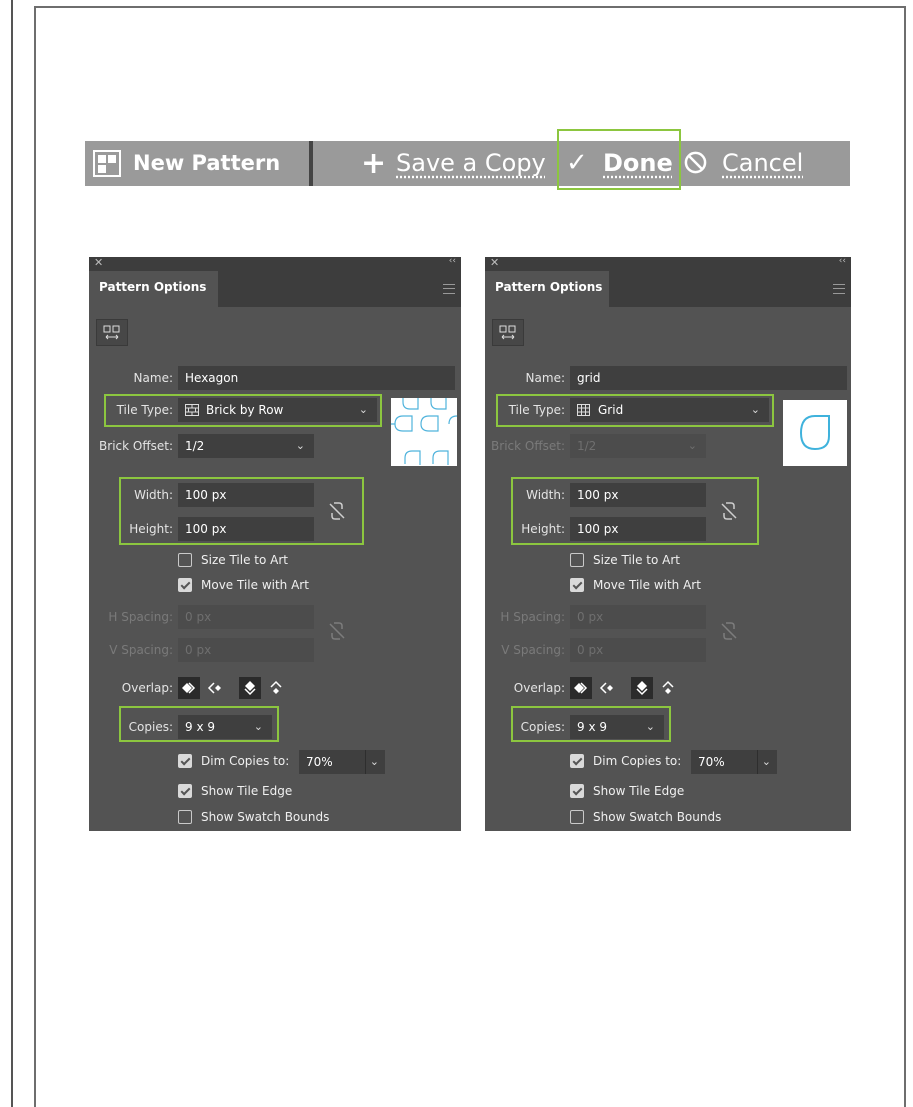  What do you see at coordinates (471, 163) in the screenshot?
I see `save-a-copy-button: Save a Copy` at bounding box center [471, 163].